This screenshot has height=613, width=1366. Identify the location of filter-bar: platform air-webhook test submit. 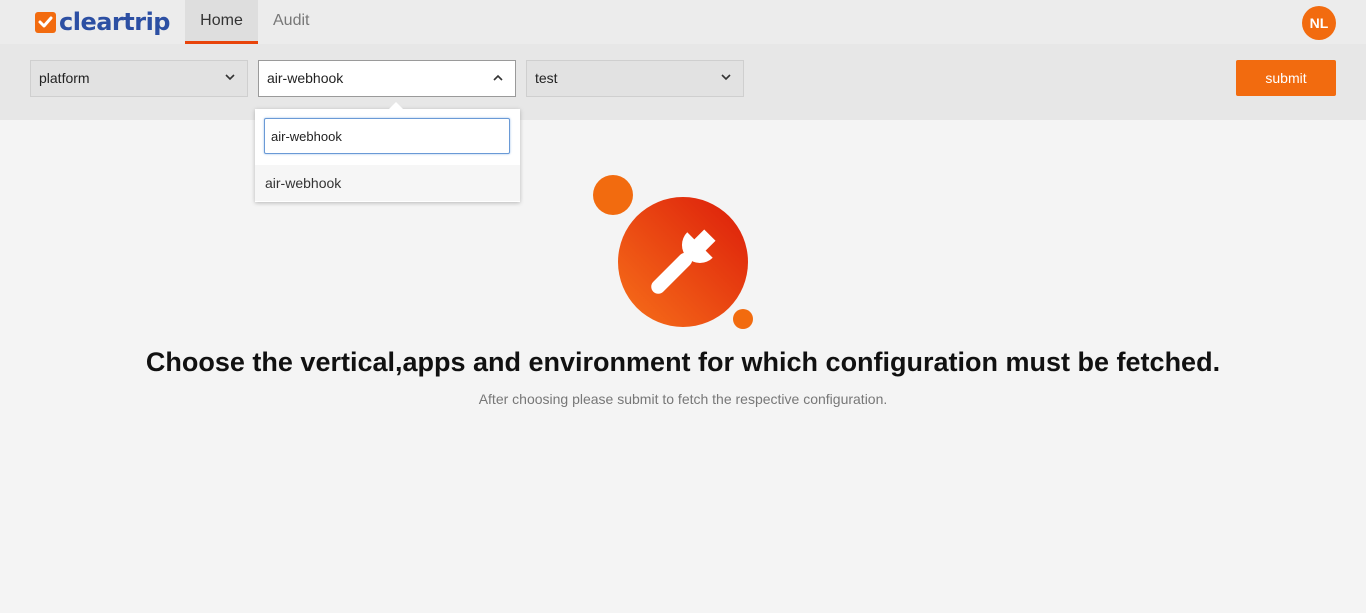
(683, 82).